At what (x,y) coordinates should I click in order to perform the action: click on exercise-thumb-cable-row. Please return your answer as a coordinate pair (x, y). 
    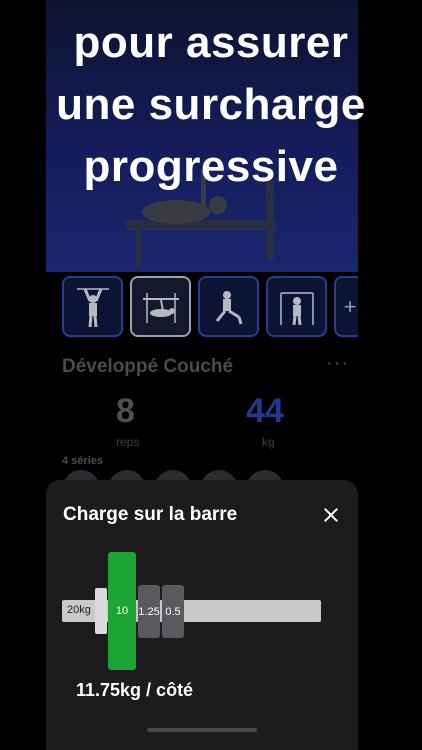
    Looking at the image, I should click on (296, 306).